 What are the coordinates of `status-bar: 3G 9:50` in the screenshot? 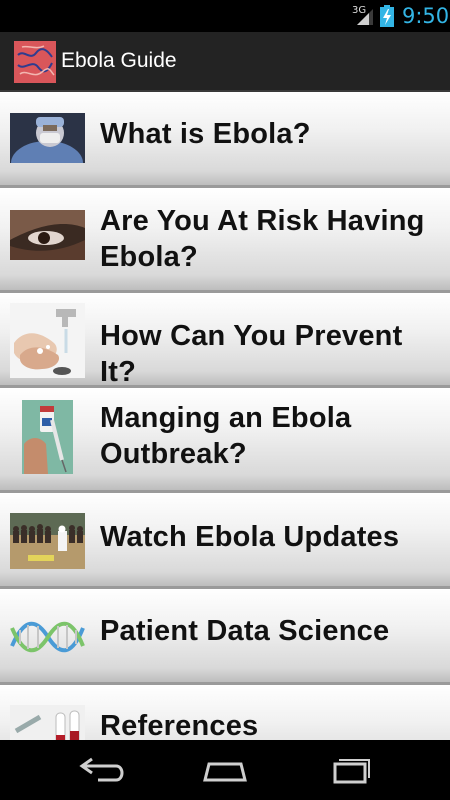 It's located at (225, 16).